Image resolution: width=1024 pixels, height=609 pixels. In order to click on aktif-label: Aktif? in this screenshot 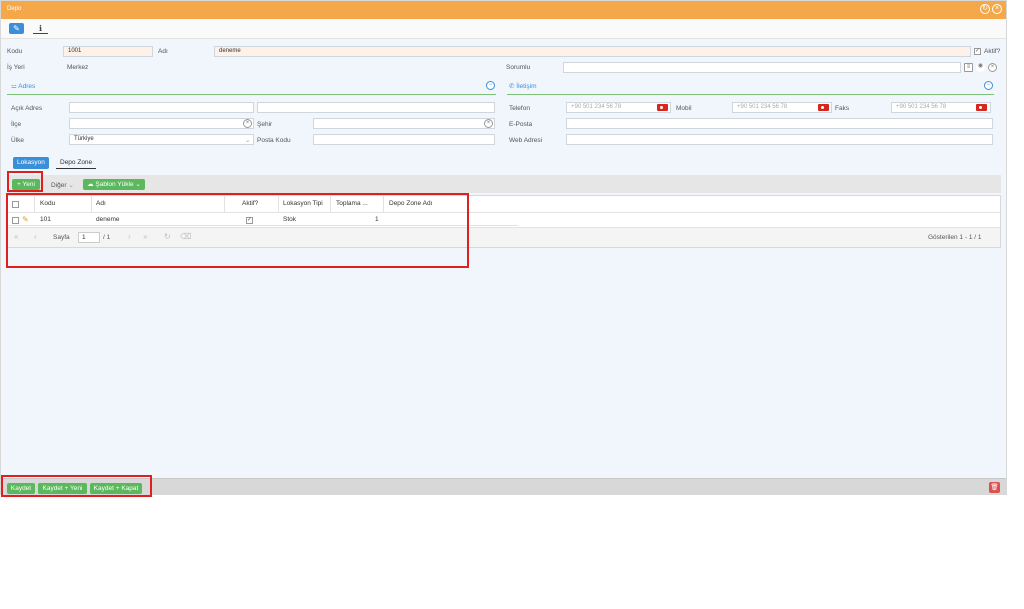, I will do `click(992, 51)`.